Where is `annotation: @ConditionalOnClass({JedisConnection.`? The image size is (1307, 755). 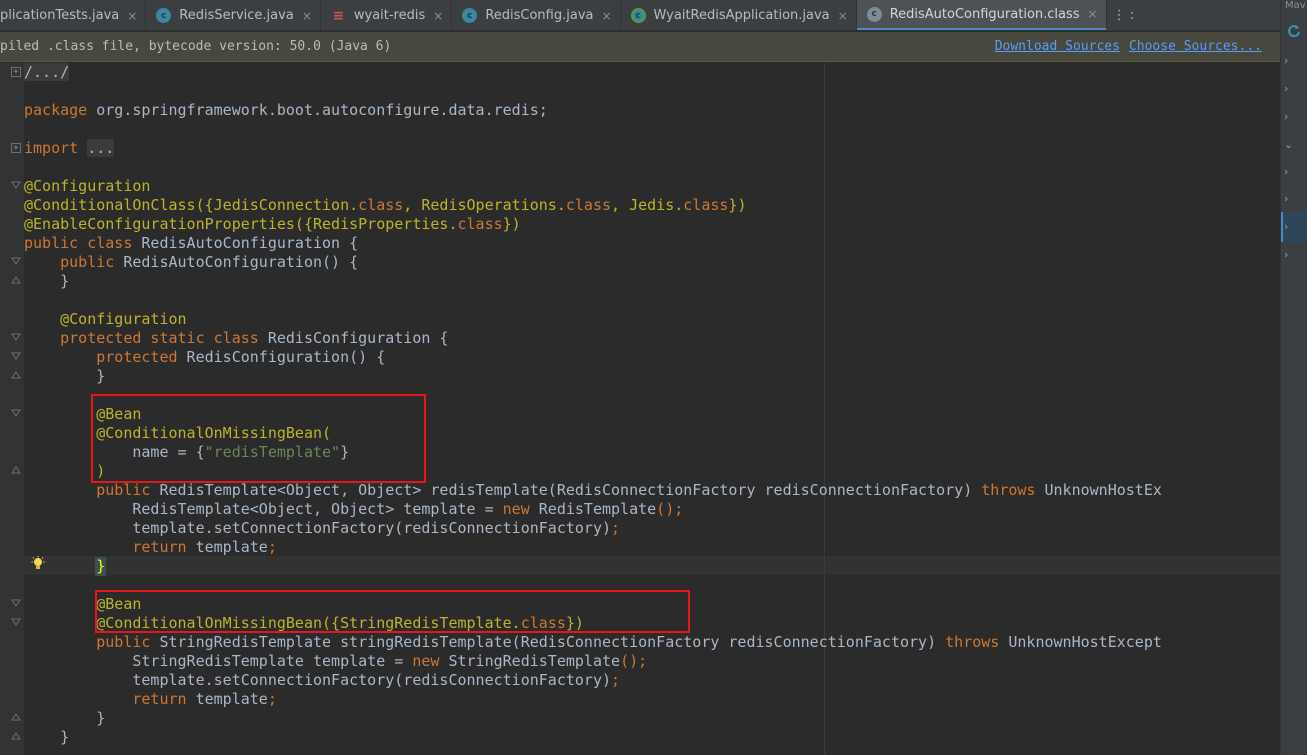 annotation: @ConditionalOnClass({JedisConnection. is located at coordinates (191, 205).